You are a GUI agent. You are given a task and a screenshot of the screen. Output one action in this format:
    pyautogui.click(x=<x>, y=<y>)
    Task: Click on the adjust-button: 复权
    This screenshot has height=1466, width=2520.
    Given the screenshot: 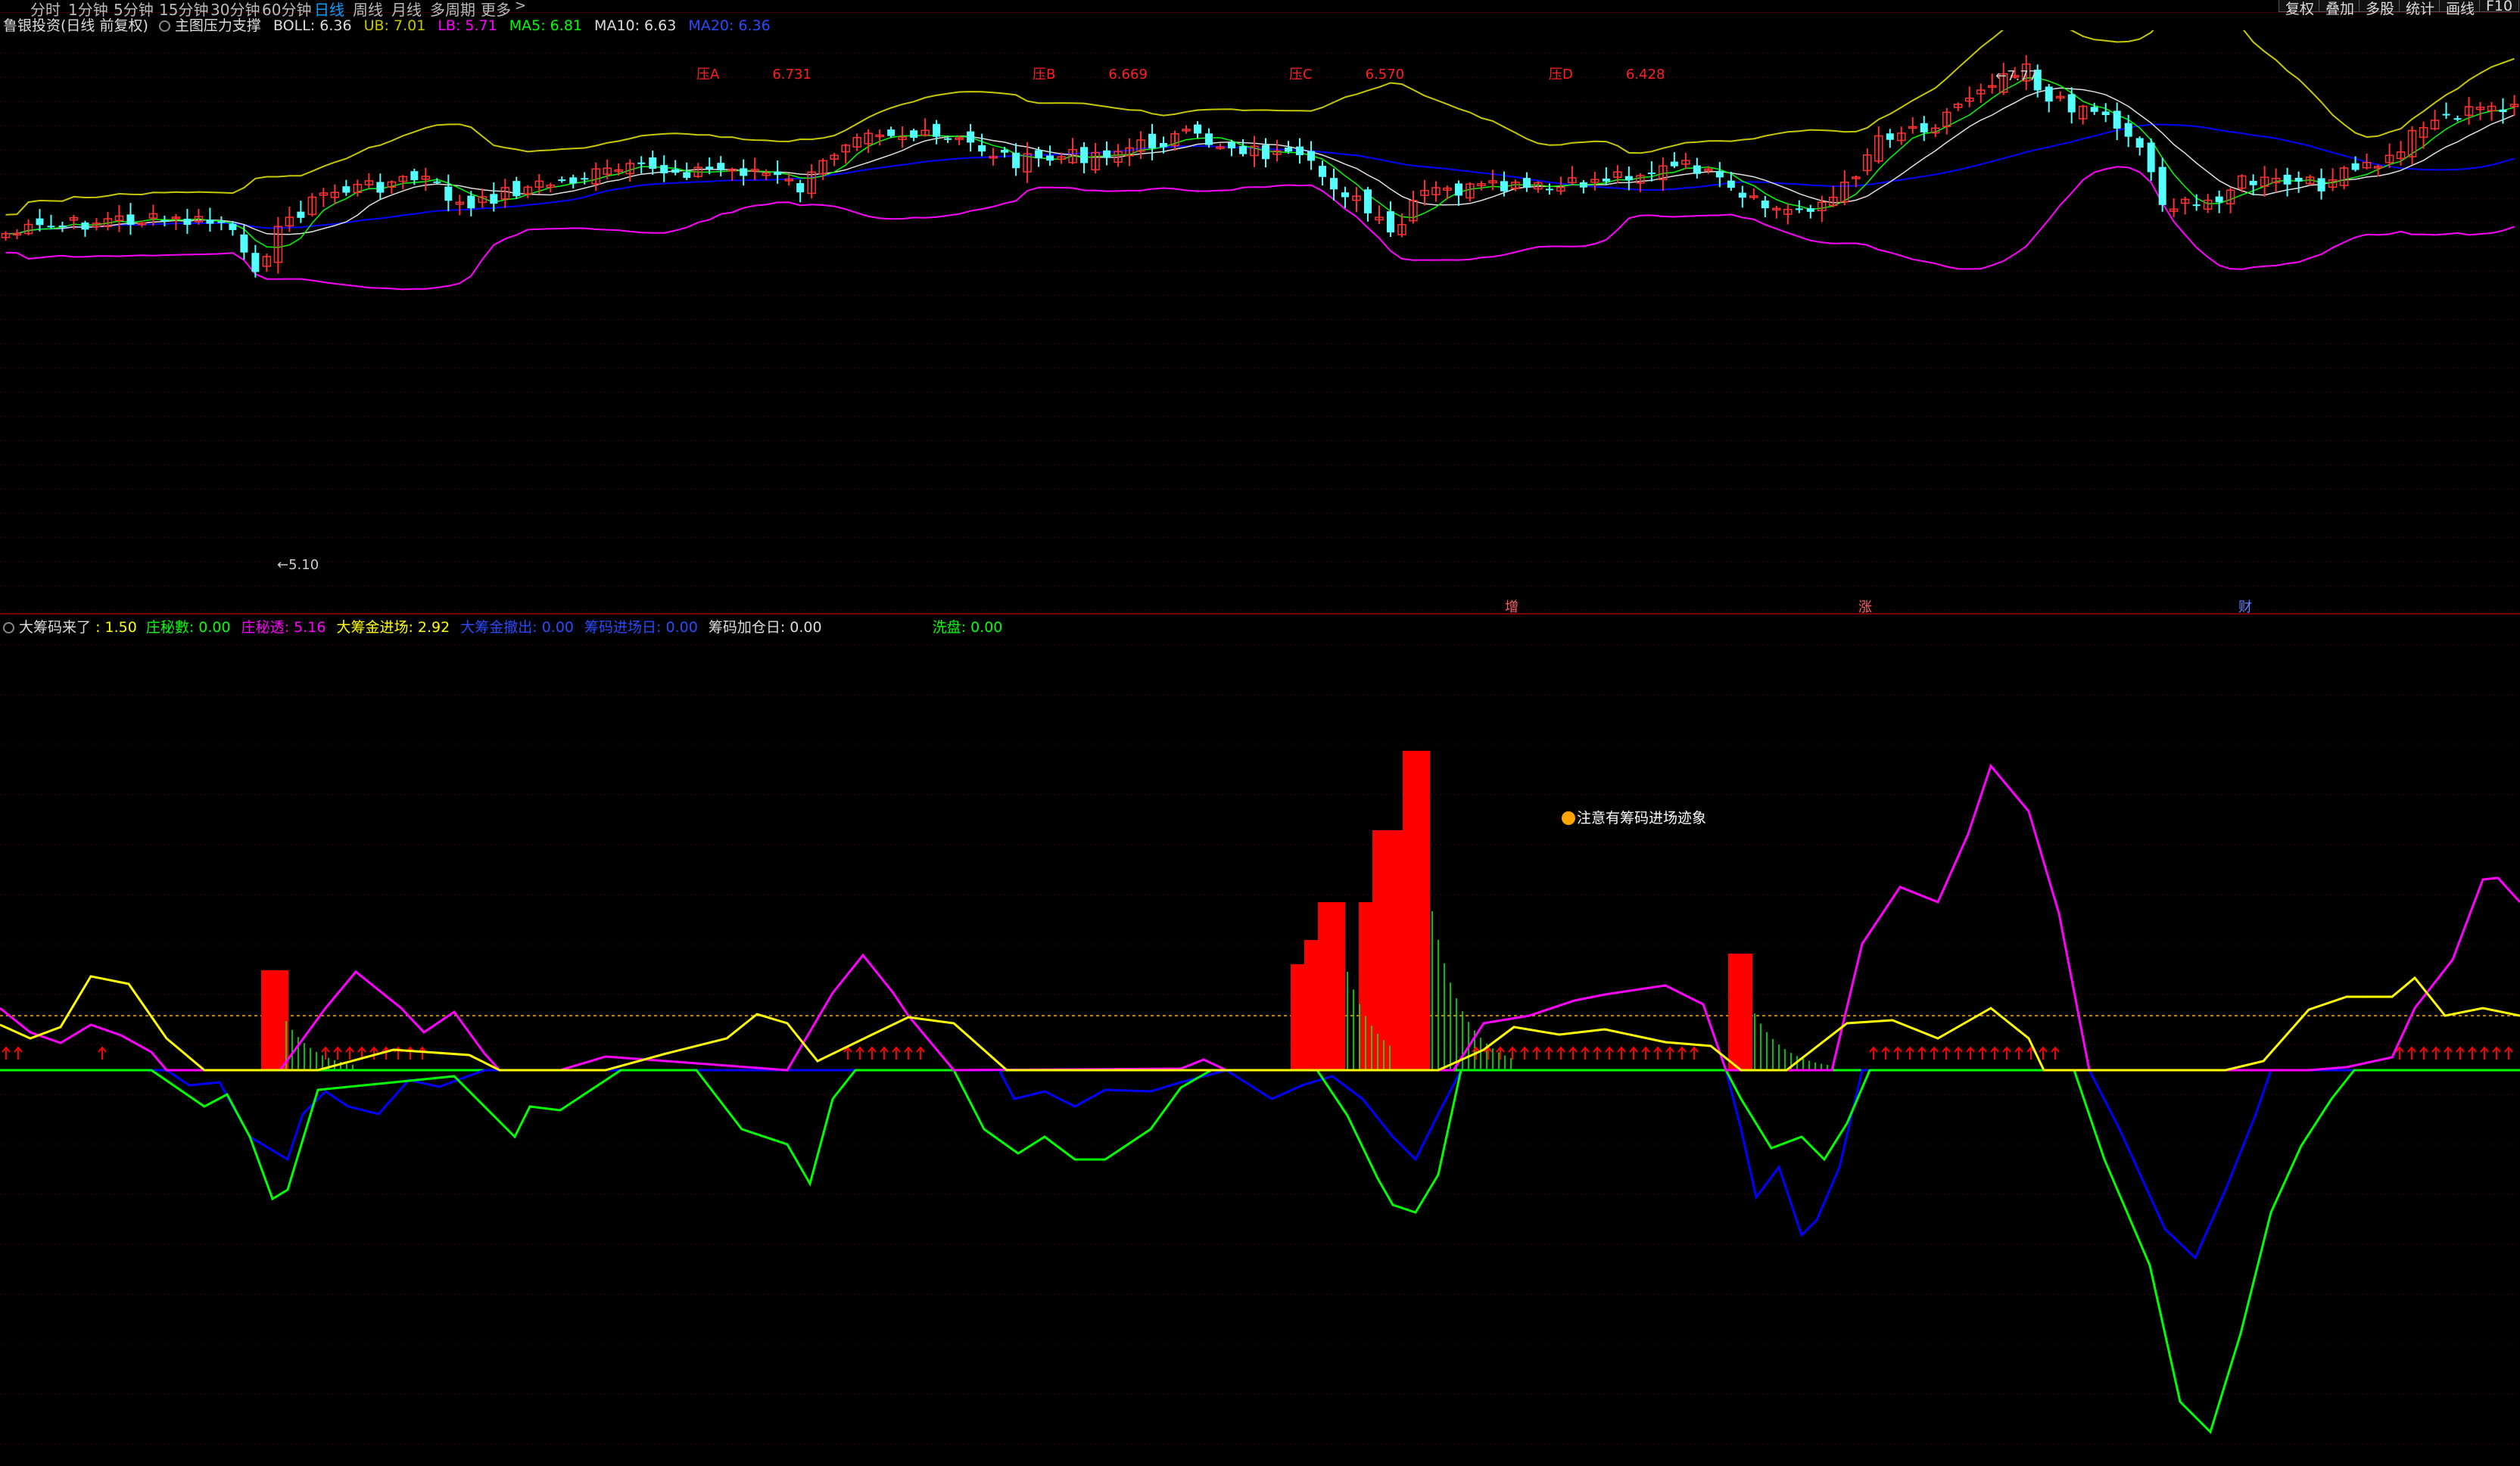 What is the action you would take?
    pyautogui.click(x=2300, y=9)
    